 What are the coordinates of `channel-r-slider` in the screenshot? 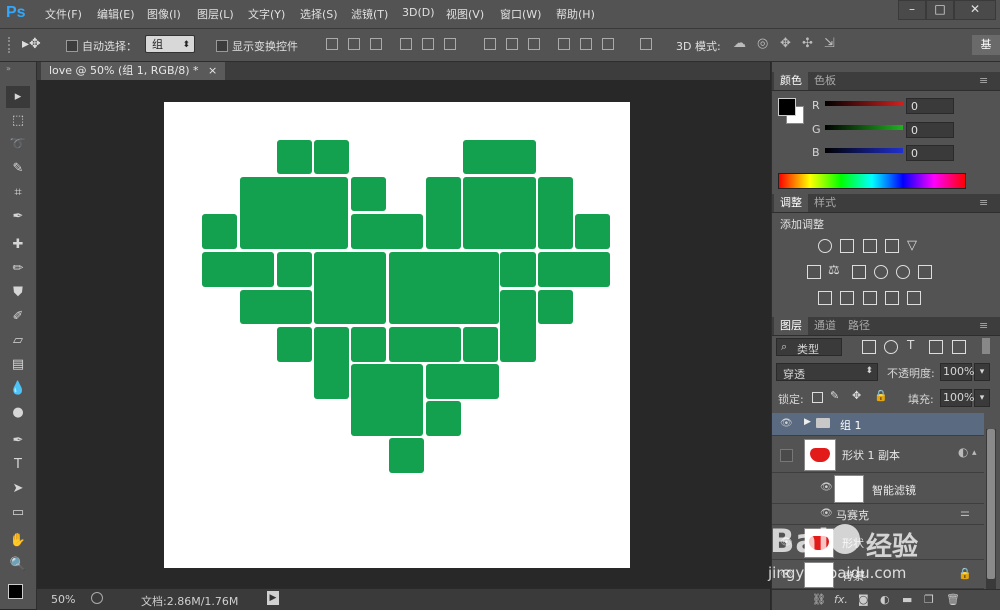 It's located at (864, 103).